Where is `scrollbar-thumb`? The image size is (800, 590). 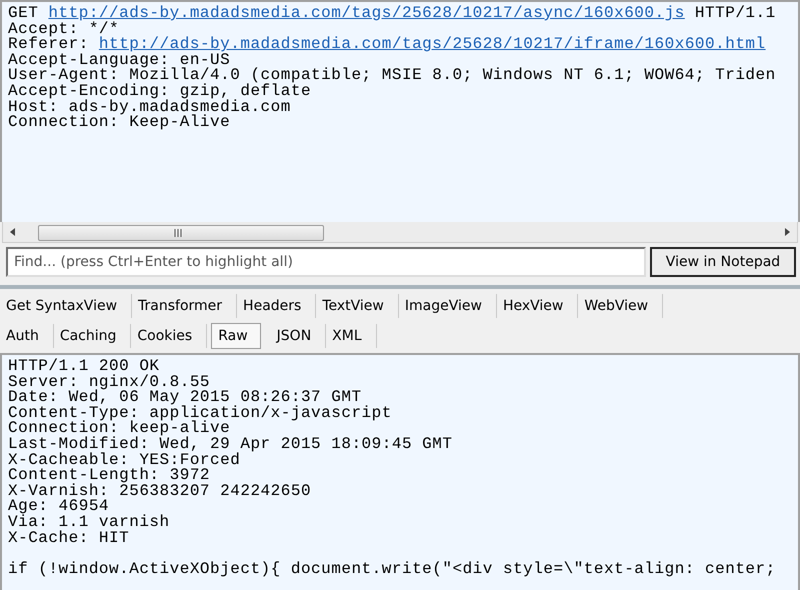
scrollbar-thumb is located at coordinates (181, 233).